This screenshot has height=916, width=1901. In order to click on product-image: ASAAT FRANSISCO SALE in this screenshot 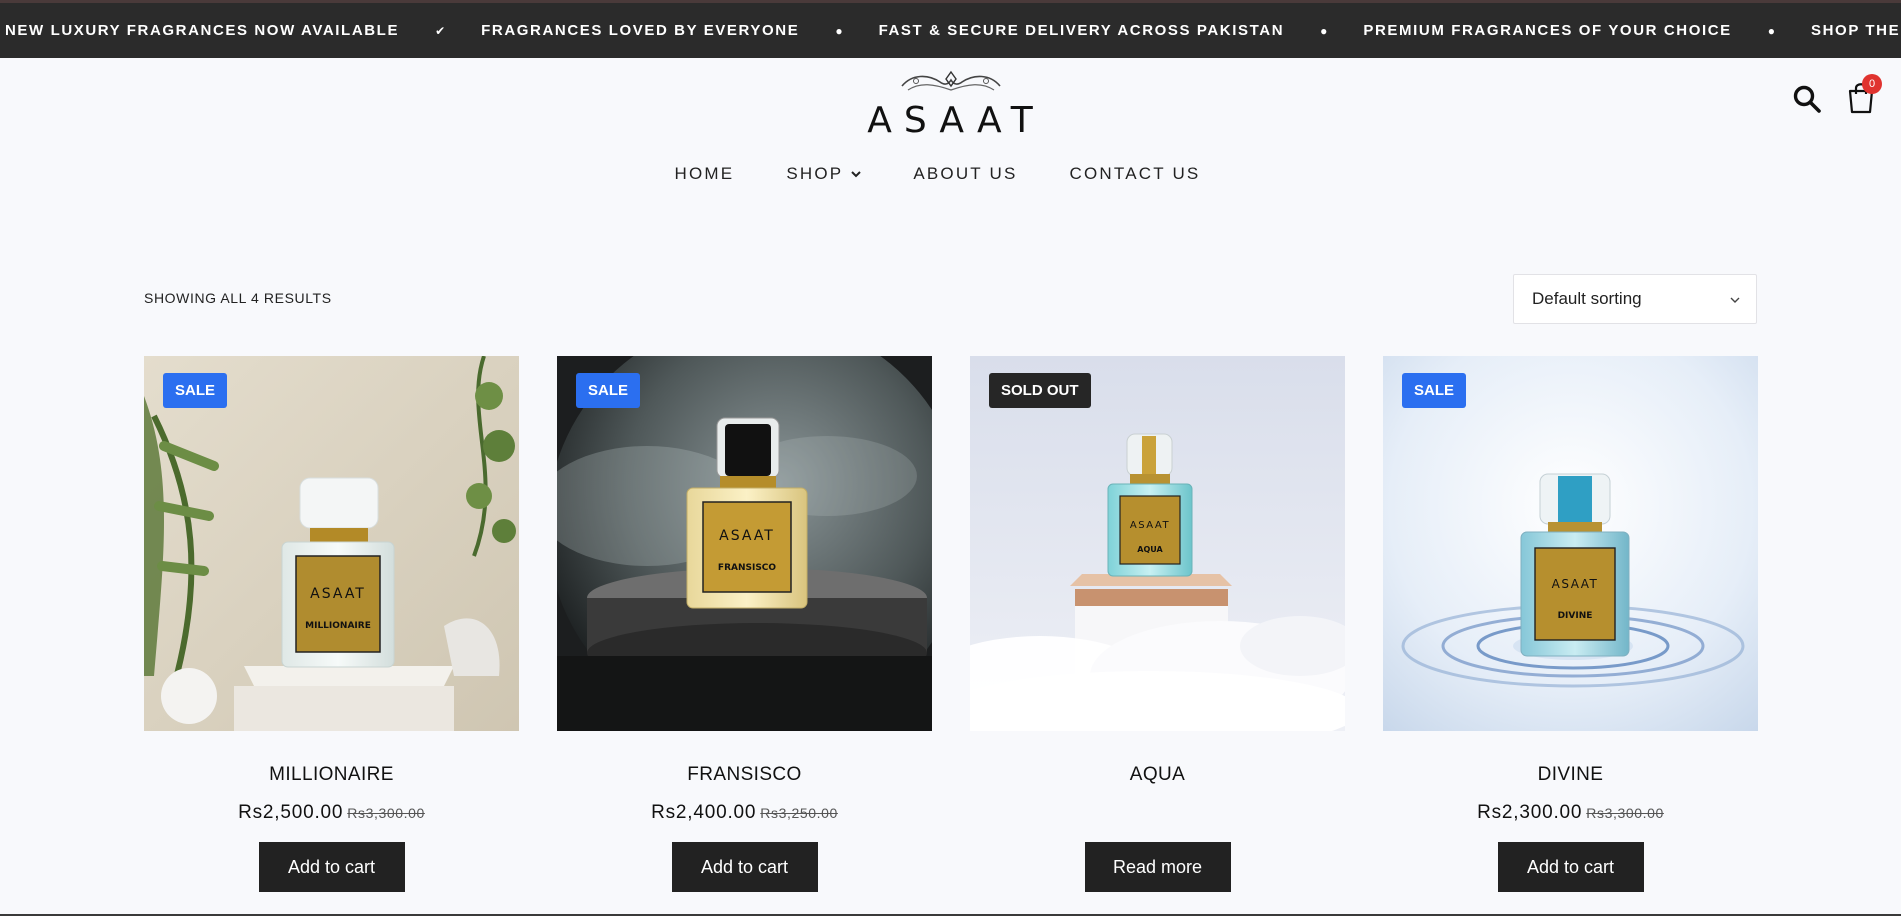, I will do `click(744, 543)`.